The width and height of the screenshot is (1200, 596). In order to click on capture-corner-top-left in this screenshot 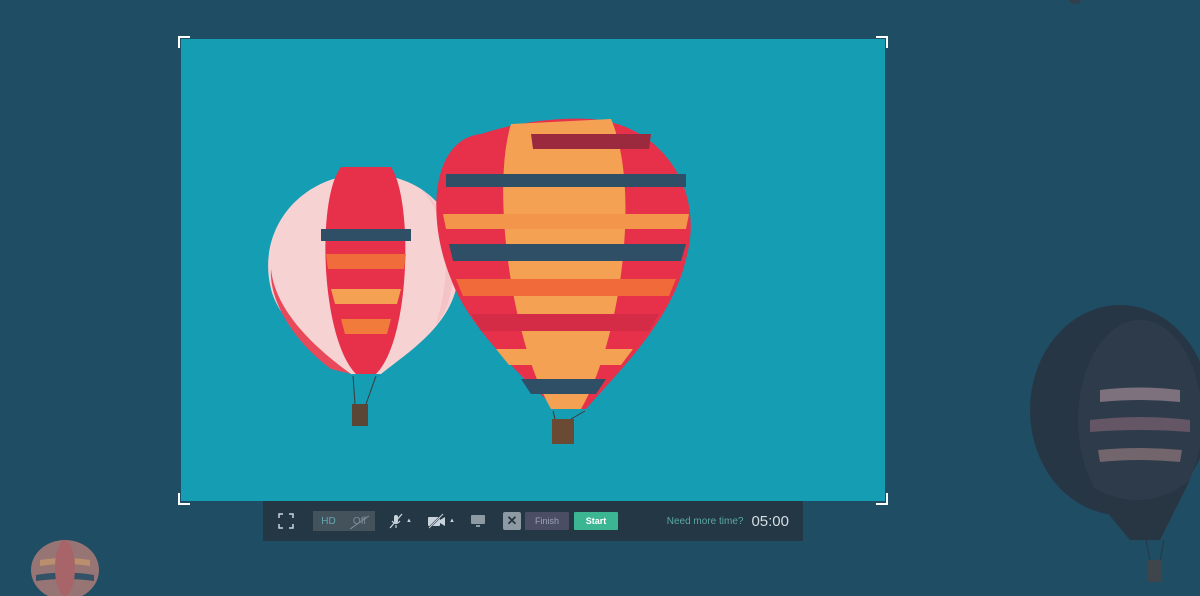, I will do `click(184, 42)`.